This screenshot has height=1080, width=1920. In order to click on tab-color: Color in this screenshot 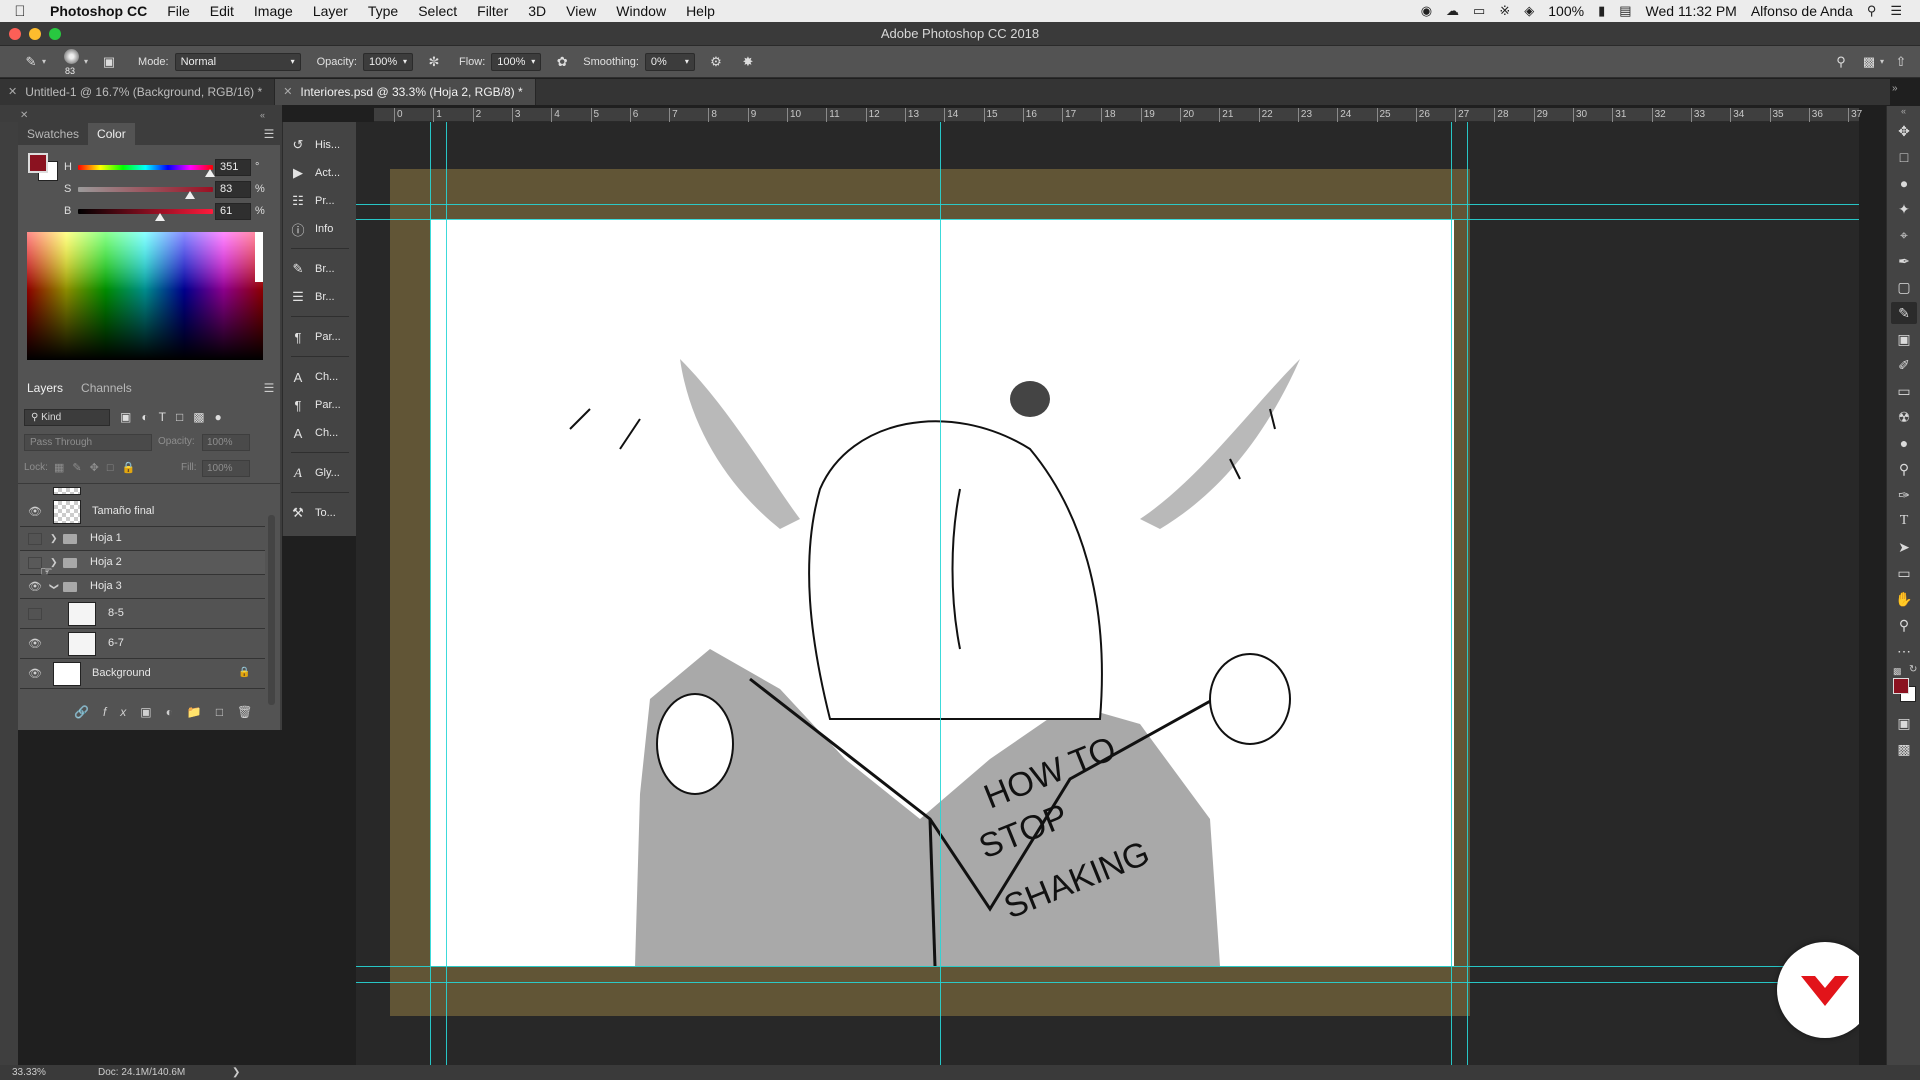, I will do `click(111, 134)`.